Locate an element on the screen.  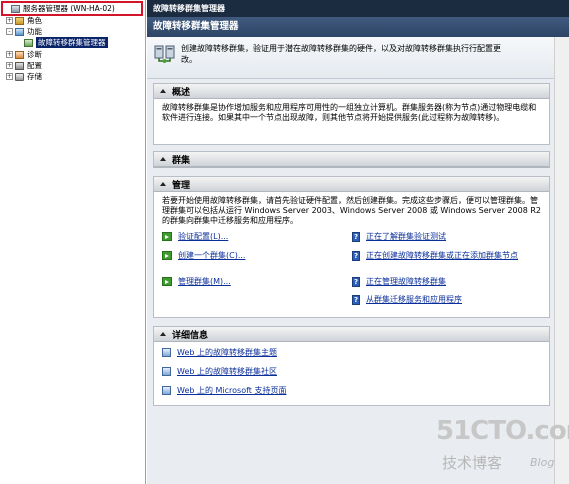
expand-arrow-icon is located at coordinates (163, 159).